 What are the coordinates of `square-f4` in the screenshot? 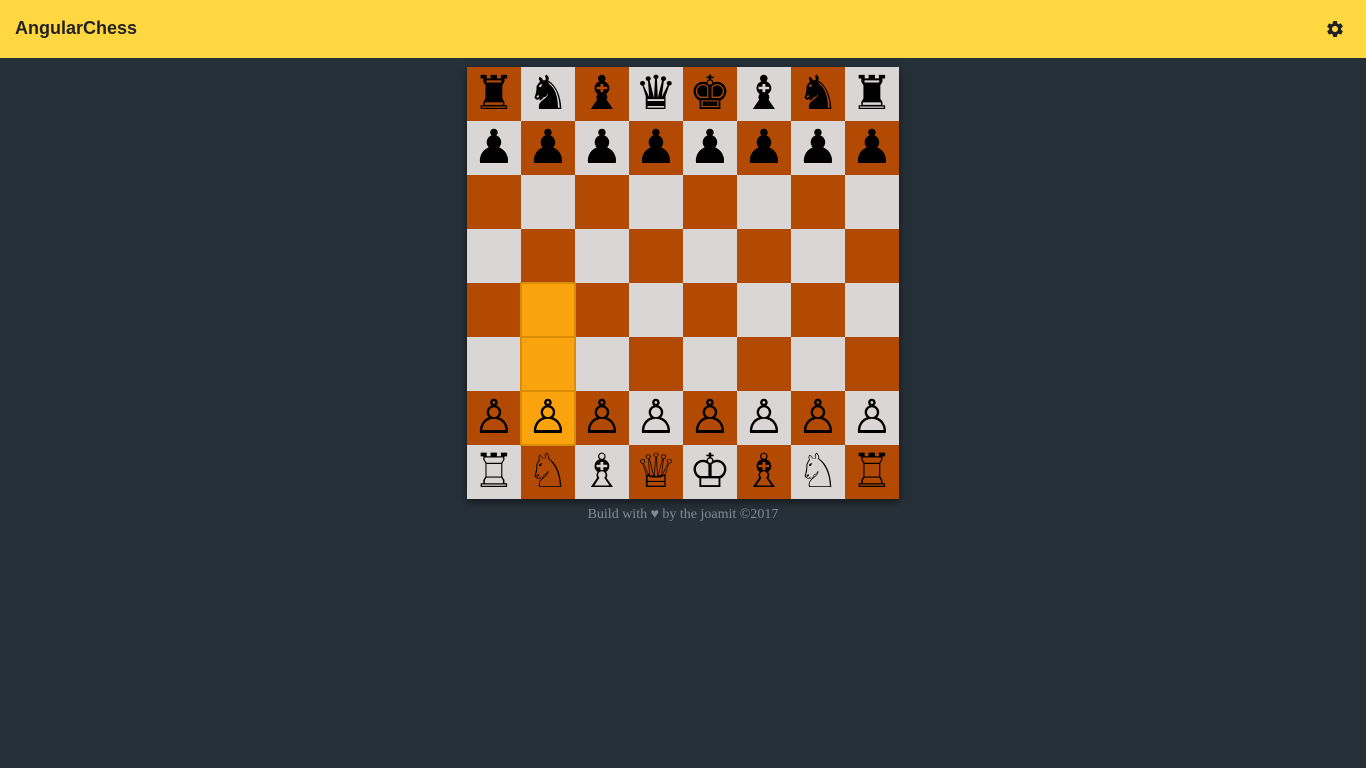 It's located at (764, 310).